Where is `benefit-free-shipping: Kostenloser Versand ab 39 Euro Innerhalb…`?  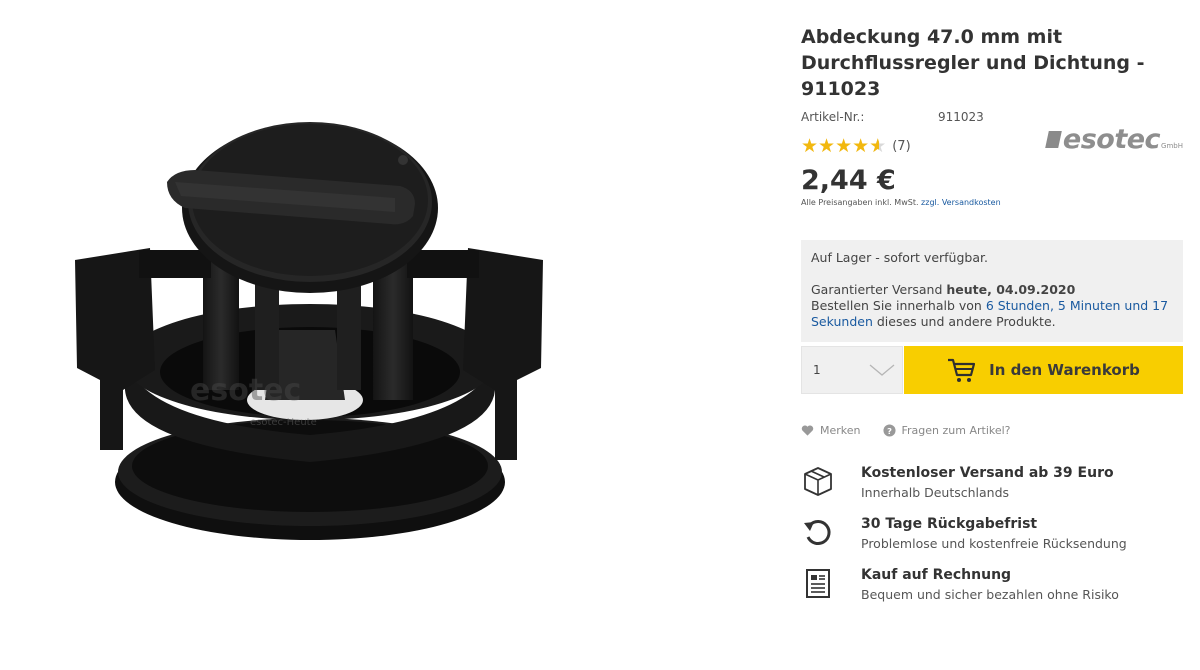
benefit-free-shipping: Kostenloser Versand ab 39 Euro Innerhalb… is located at coordinates (992, 482).